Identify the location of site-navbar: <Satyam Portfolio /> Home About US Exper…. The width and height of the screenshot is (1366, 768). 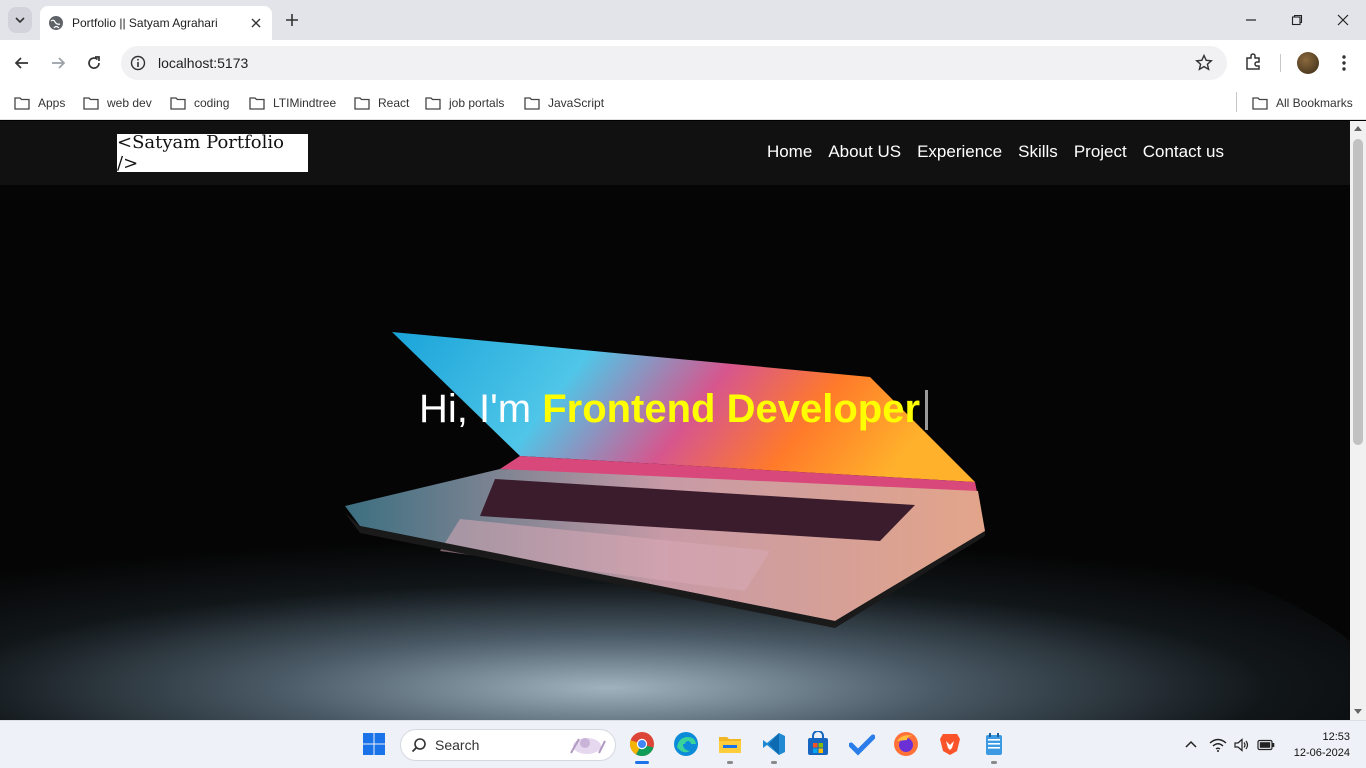
(675, 153).